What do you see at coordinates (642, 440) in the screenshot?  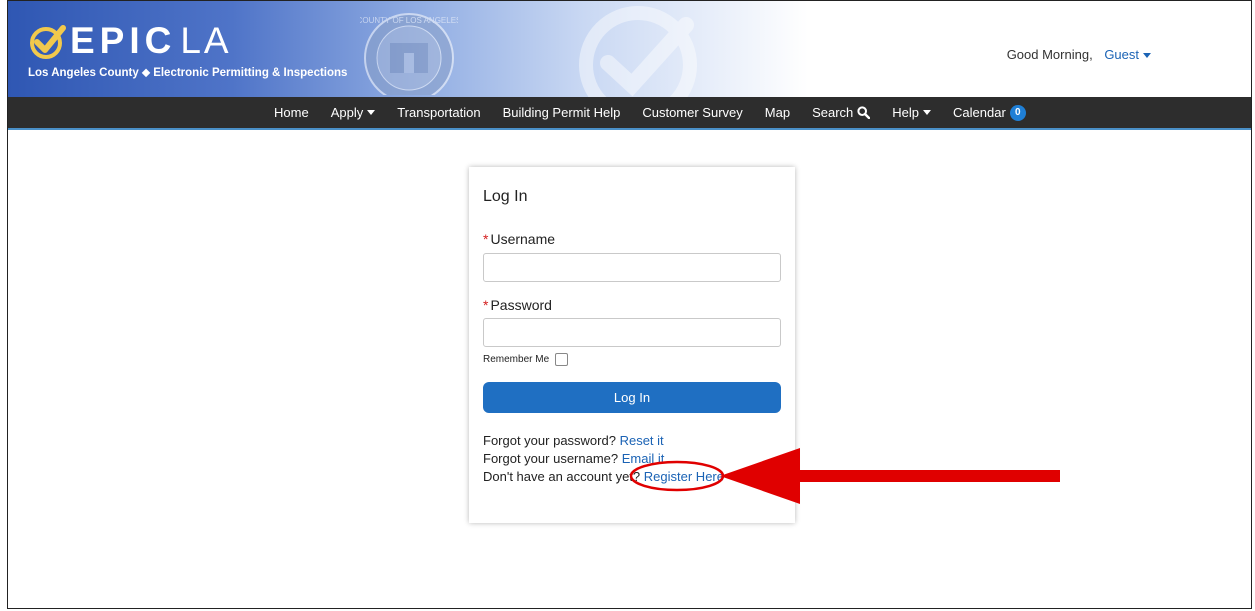 I see `reset-password-link: Reset it` at bounding box center [642, 440].